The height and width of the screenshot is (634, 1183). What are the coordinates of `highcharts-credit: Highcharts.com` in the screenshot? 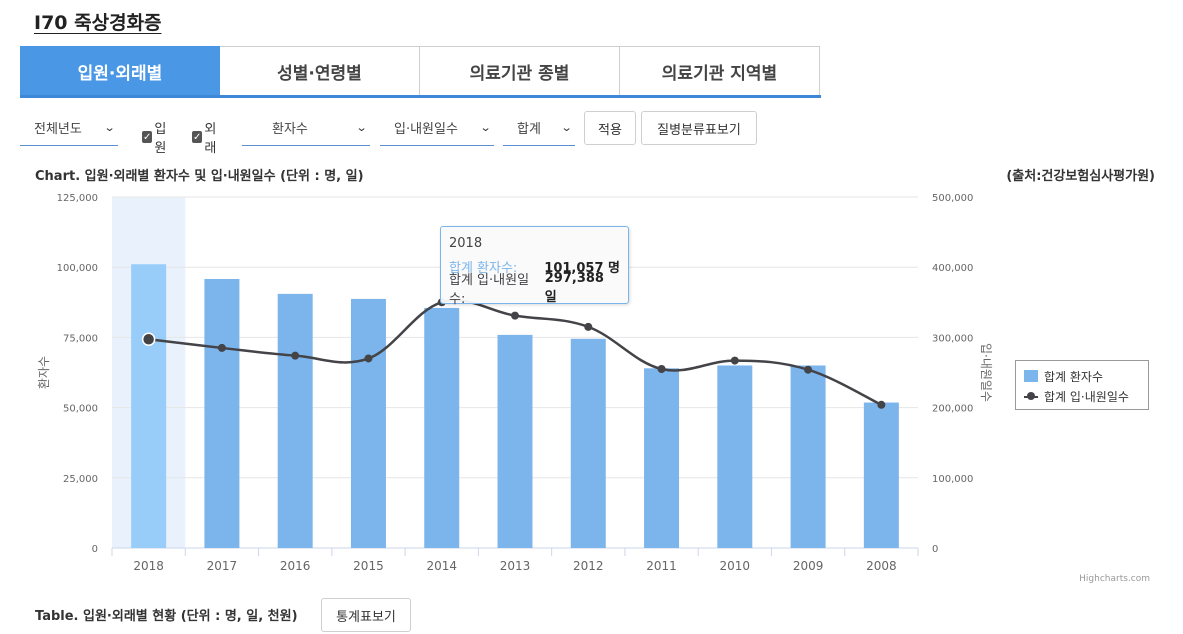 It's located at (1114, 579).